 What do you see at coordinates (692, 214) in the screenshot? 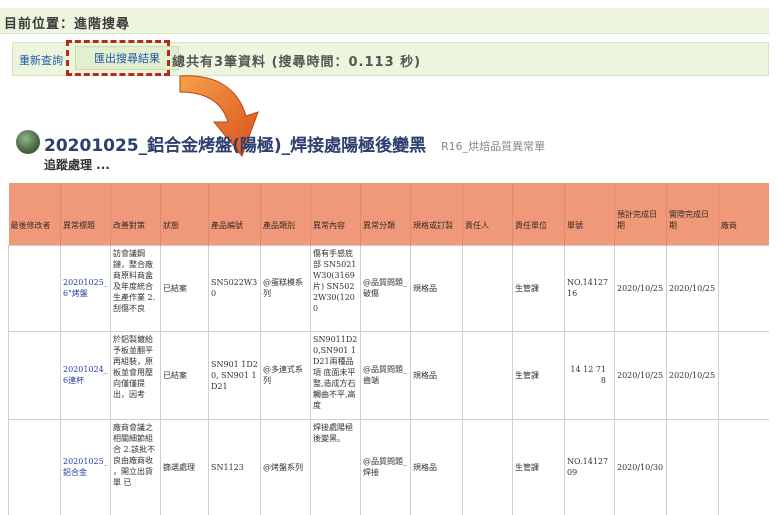
I see `col-header: 實際完成日期` at bounding box center [692, 214].